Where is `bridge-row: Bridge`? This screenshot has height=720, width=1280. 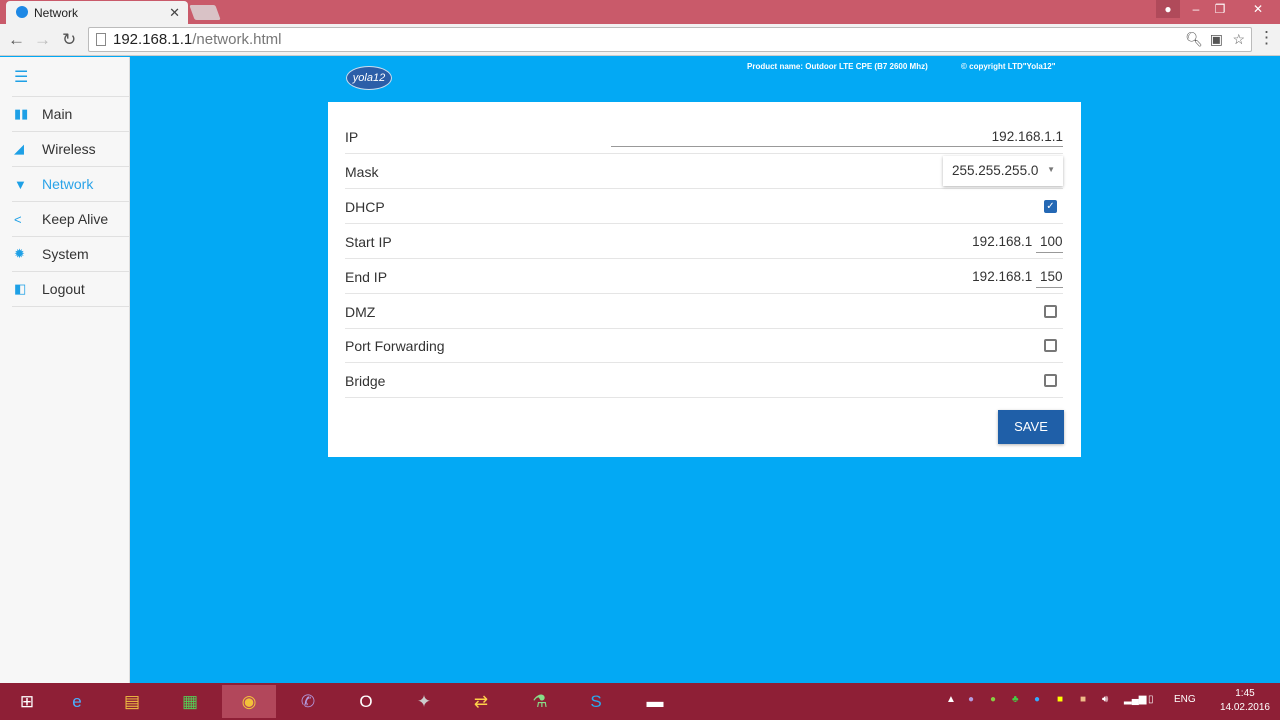 bridge-row: Bridge is located at coordinates (704, 380).